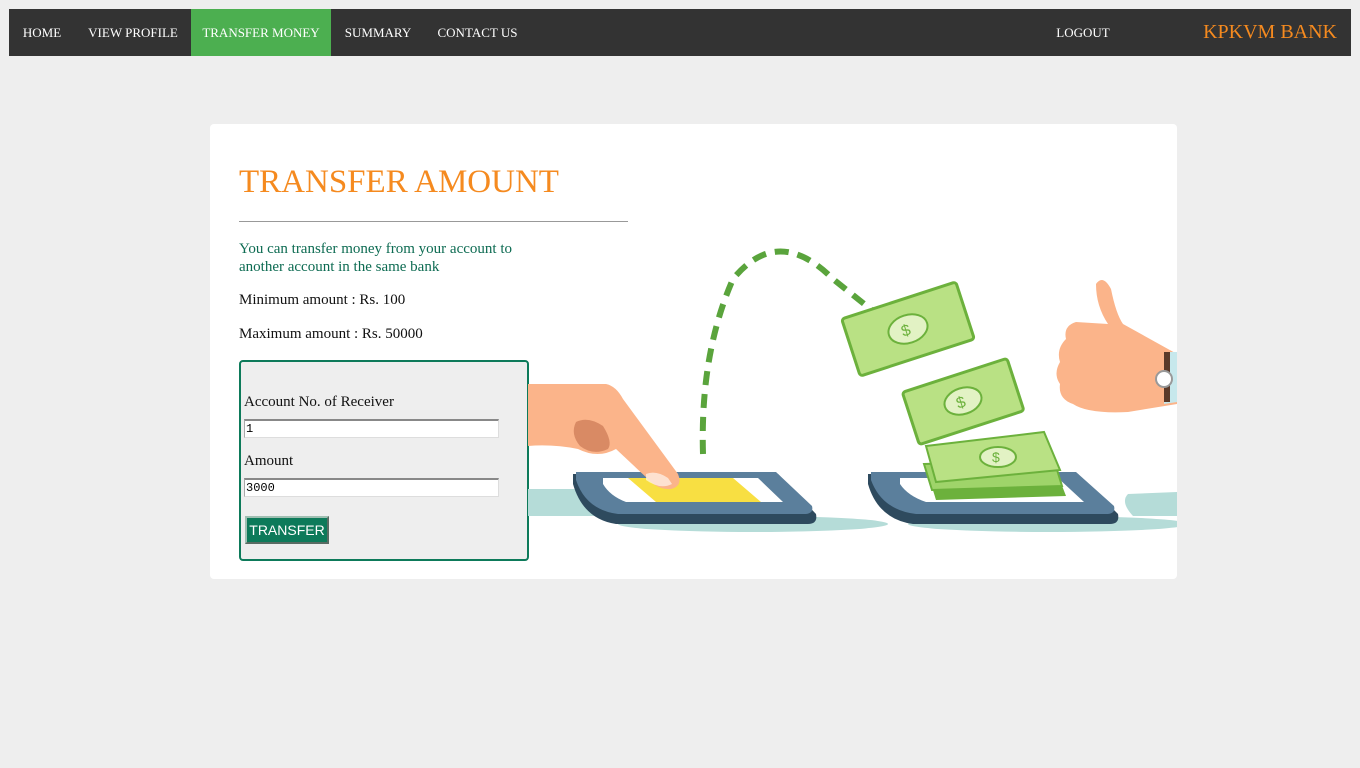  I want to click on transfer-form: Account No. of Receiver Amount TRANSFER, so click(384, 460).